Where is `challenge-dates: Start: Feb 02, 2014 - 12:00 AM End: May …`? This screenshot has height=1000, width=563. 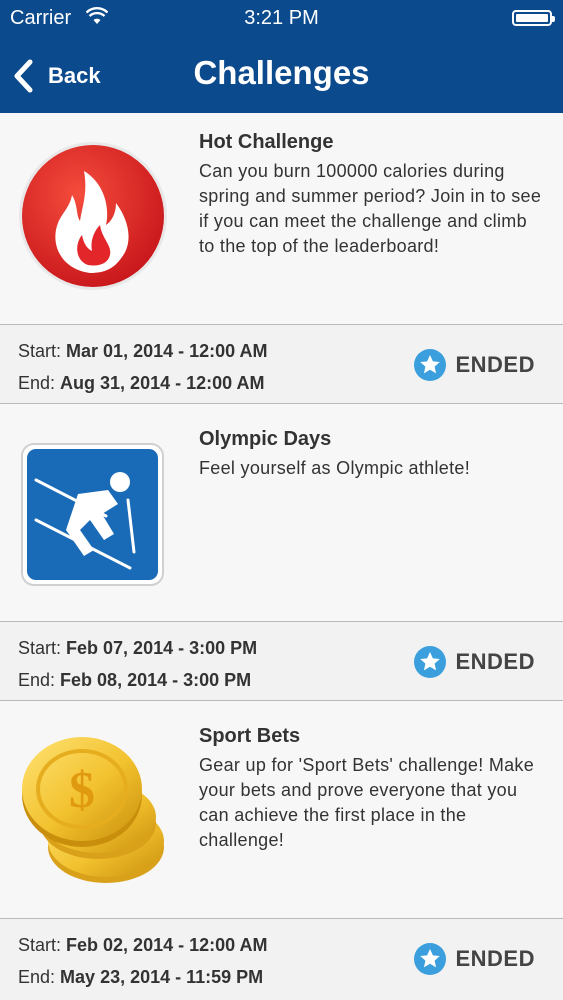 challenge-dates: Start: Feb 02, 2014 - 12:00 AM End: May … is located at coordinates (281, 959).